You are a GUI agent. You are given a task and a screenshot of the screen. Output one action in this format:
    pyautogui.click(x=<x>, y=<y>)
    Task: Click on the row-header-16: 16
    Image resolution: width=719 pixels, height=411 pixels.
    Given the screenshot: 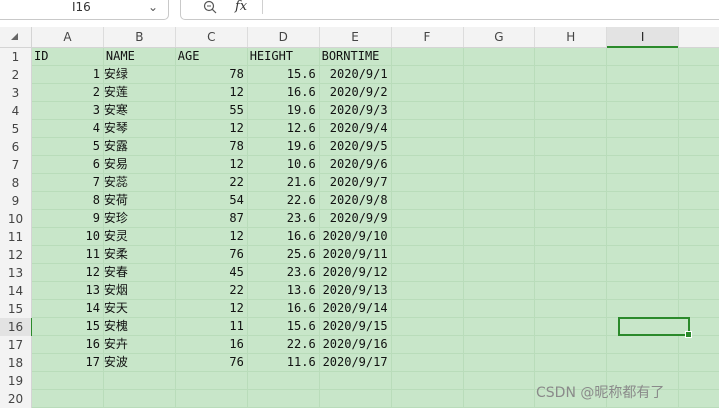 What is the action you would take?
    pyautogui.click(x=16, y=327)
    